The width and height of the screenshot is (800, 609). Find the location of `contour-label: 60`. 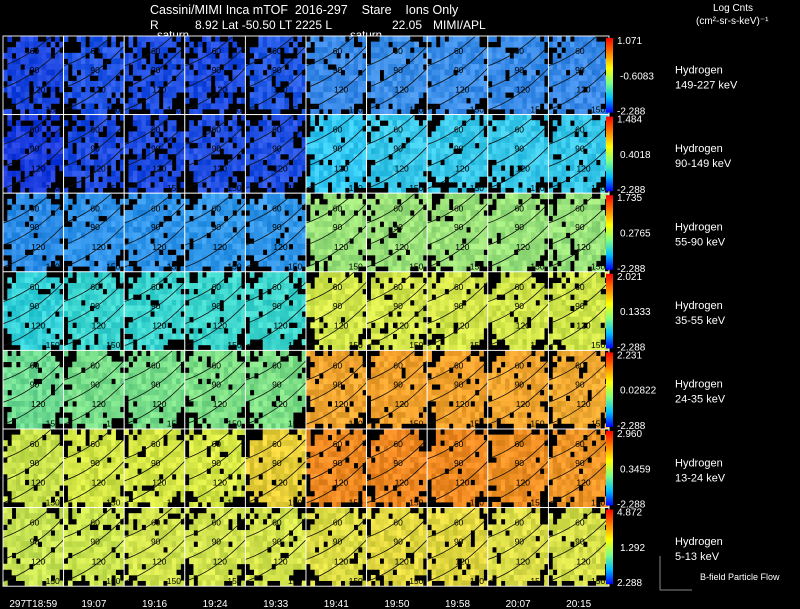

contour-label: 60 is located at coordinates (277, 130).